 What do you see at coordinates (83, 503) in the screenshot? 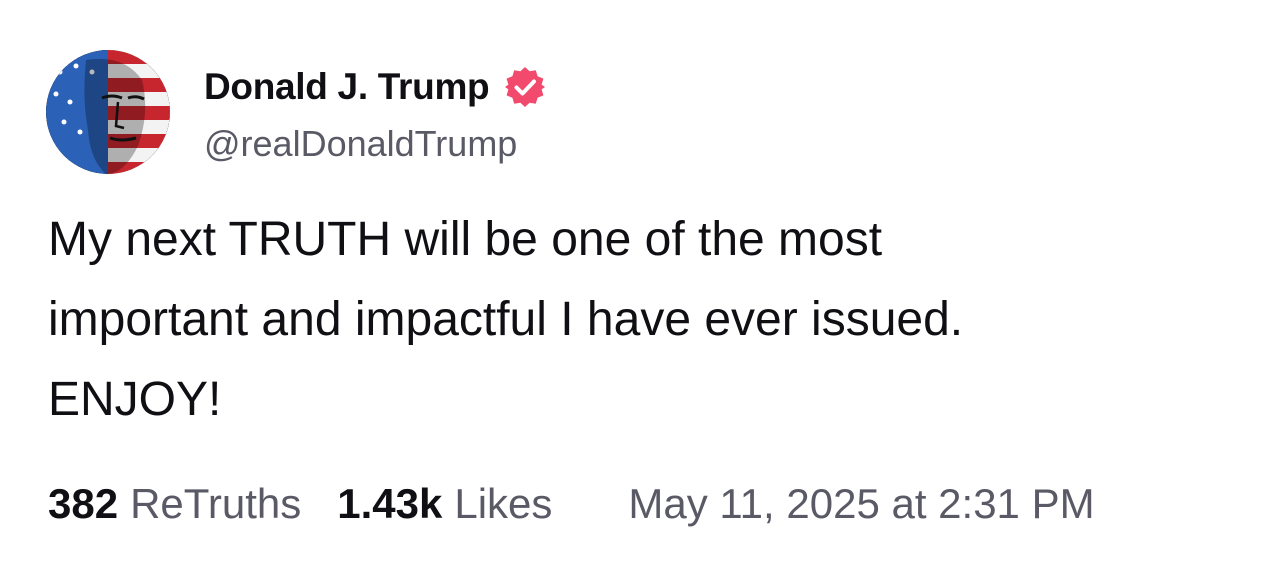
I see `retruths-count: 382` at bounding box center [83, 503].